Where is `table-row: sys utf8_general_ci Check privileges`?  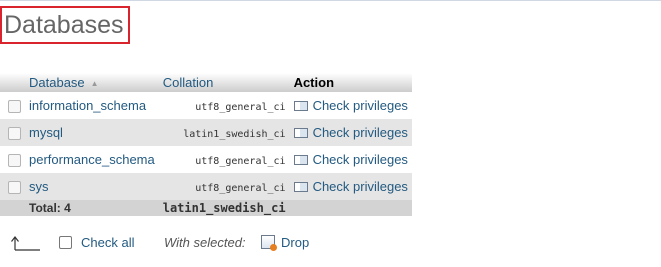
table-row: sys utf8_general_ci Check privileges is located at coordinates (206, 186).